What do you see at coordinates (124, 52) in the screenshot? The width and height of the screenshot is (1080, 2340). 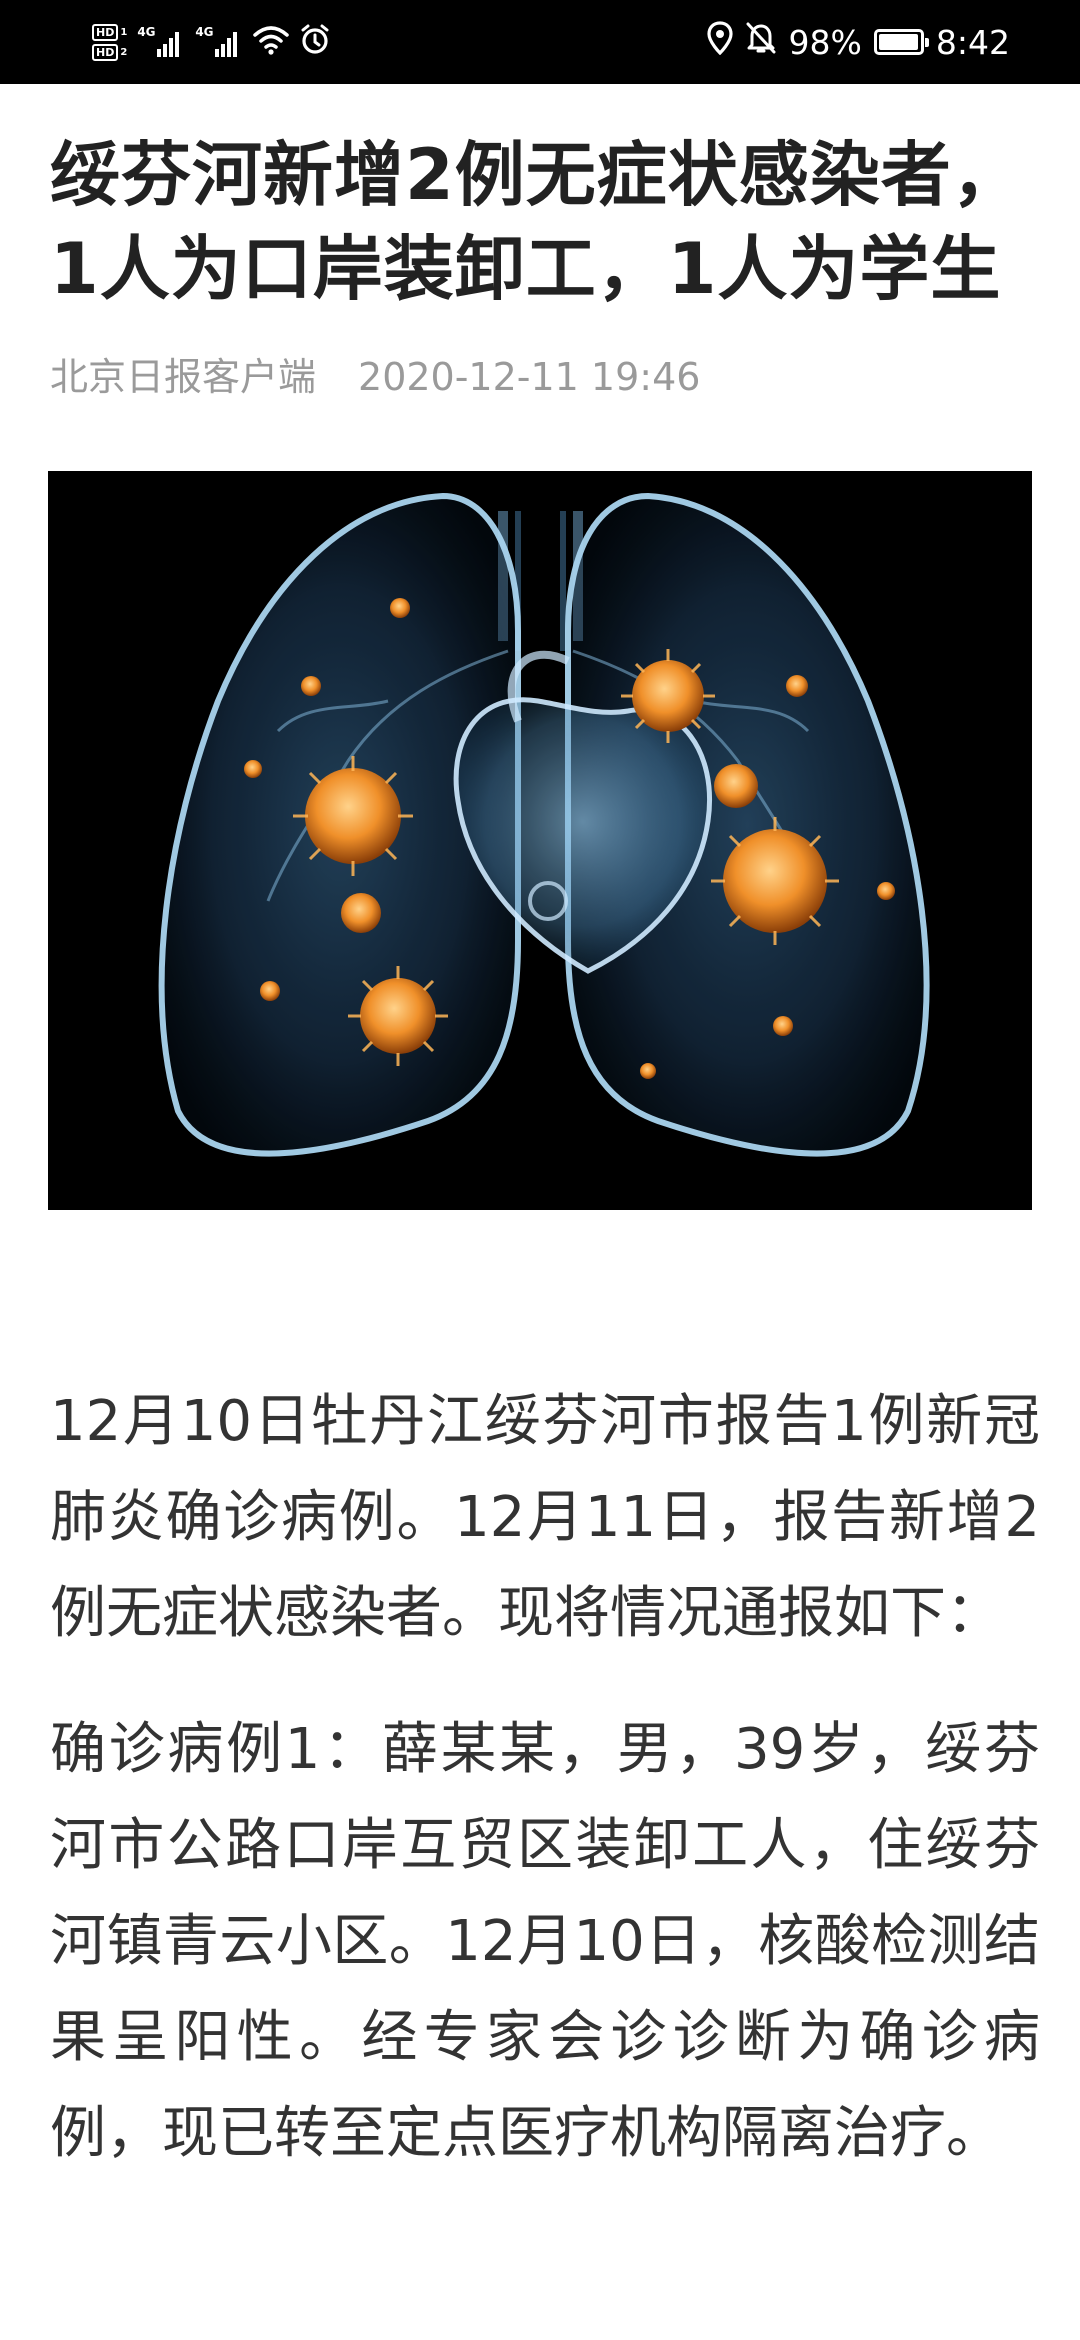 I see `hd-slot-2: 2` at bounding box center [124, 52].